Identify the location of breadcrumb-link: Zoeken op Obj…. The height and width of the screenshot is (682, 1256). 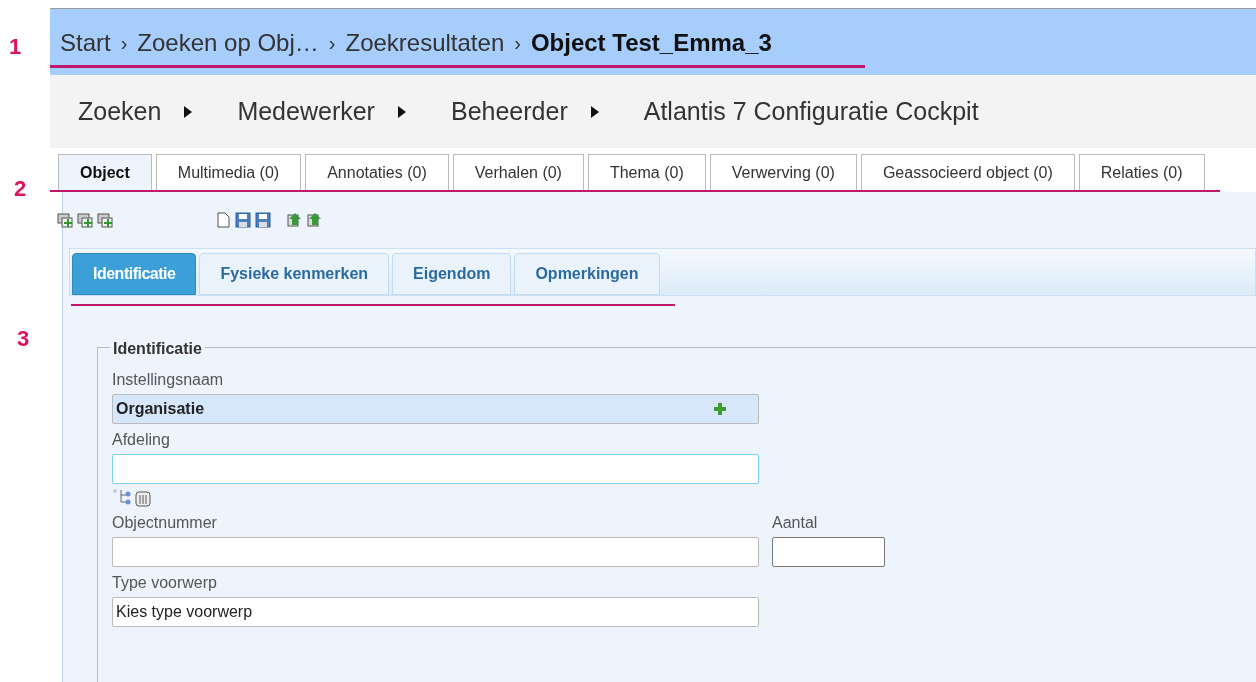
(228, 42).